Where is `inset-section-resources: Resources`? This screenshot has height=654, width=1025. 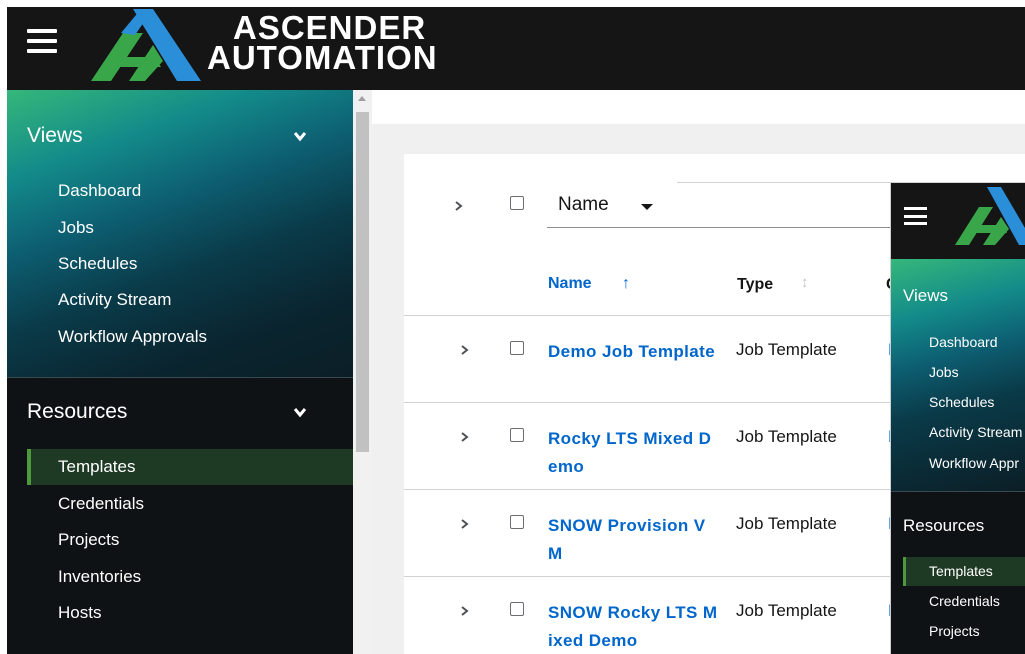 inset-section-resources: Resources is located at coordinates (943, 526).